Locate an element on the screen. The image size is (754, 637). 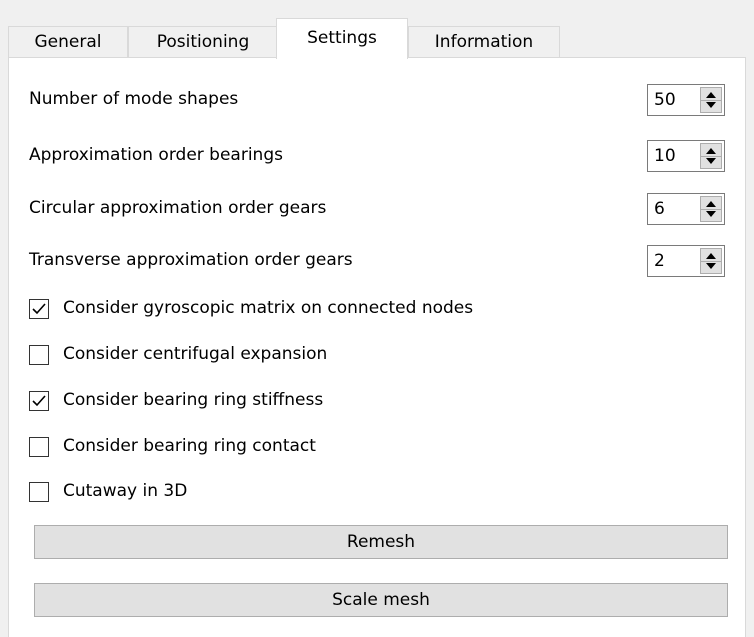
circular-approx-gears-value: 6 is located at coordinates (659, 209).